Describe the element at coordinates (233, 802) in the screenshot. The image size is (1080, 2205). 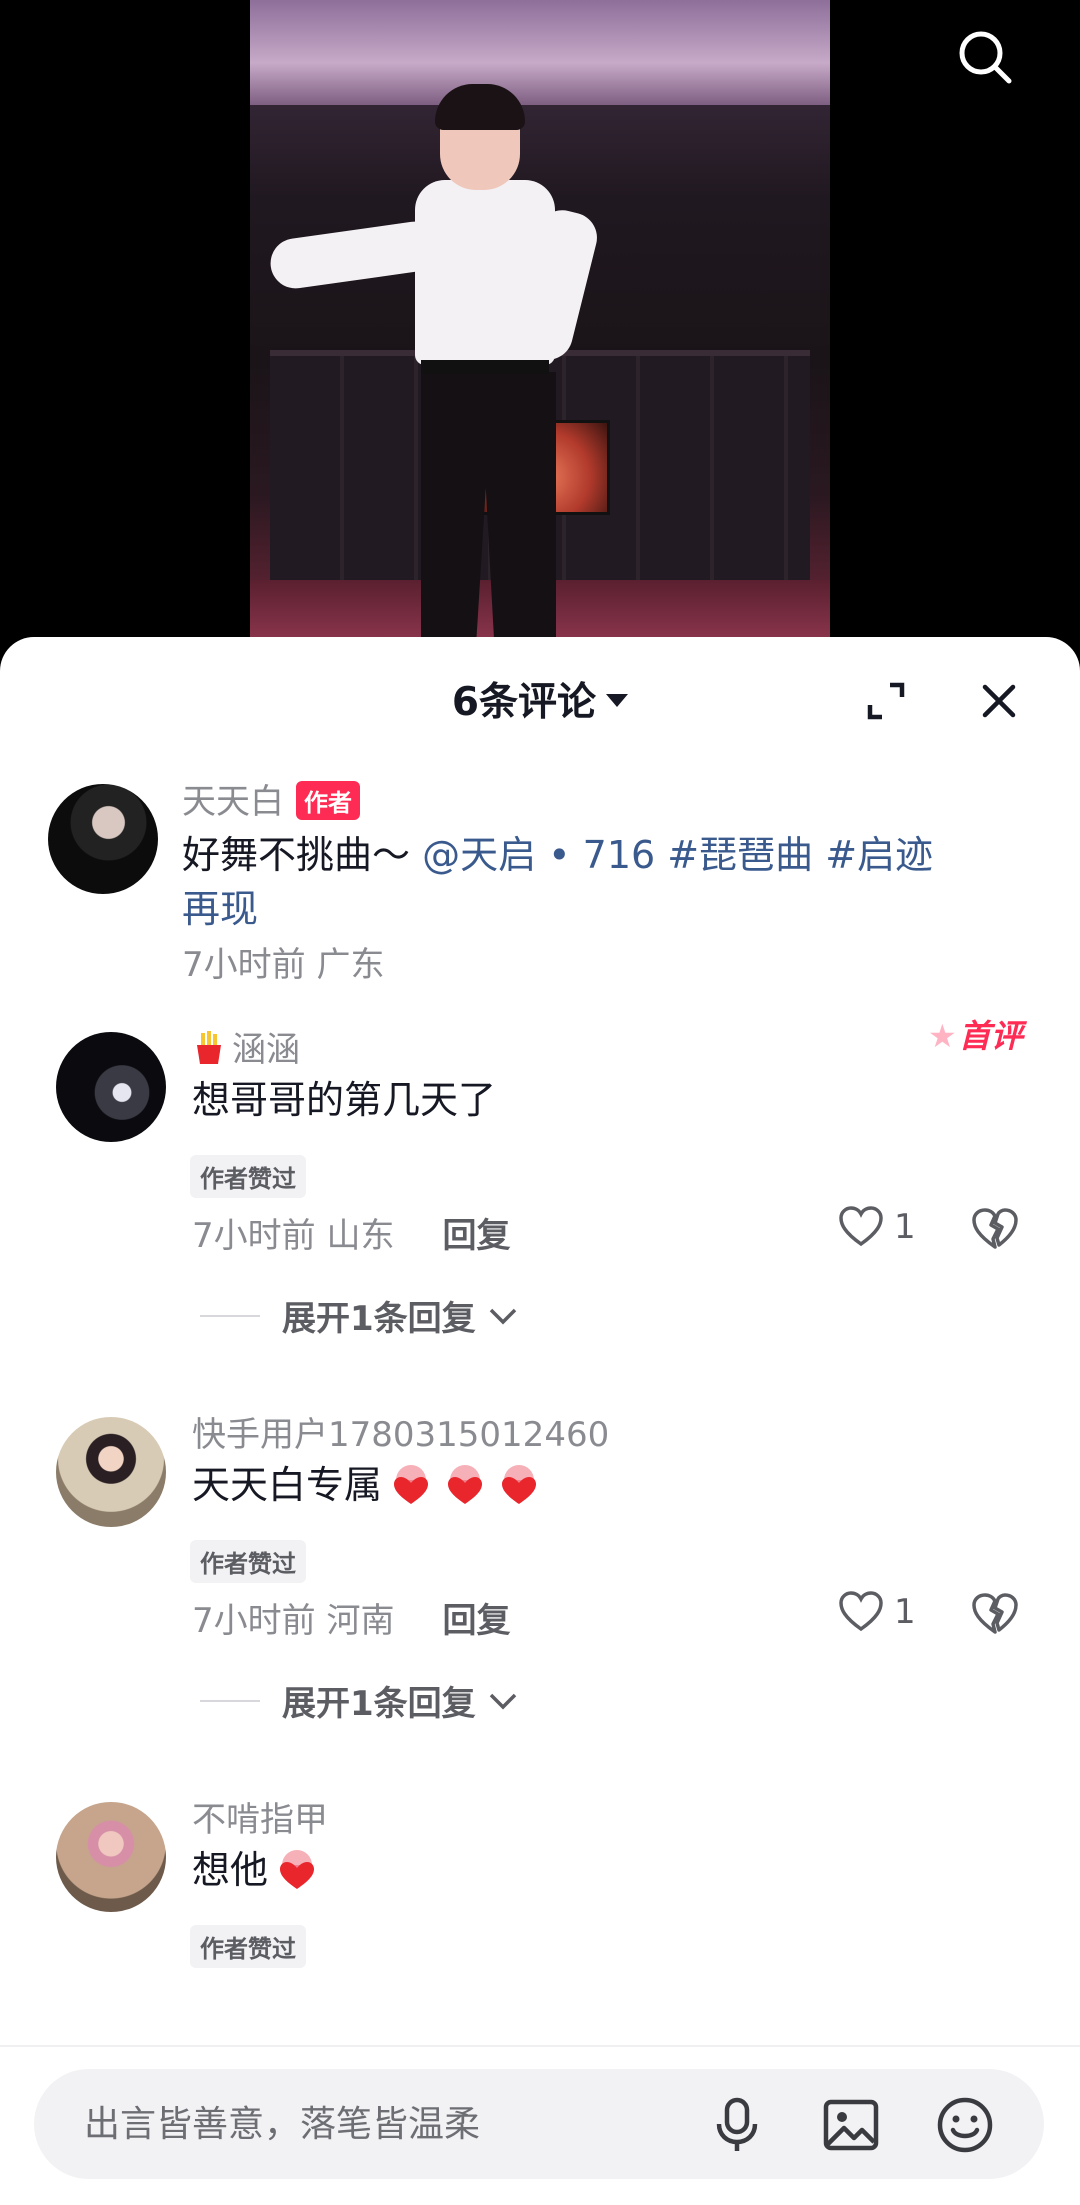
I see `comment-username: 天天白` at that location.